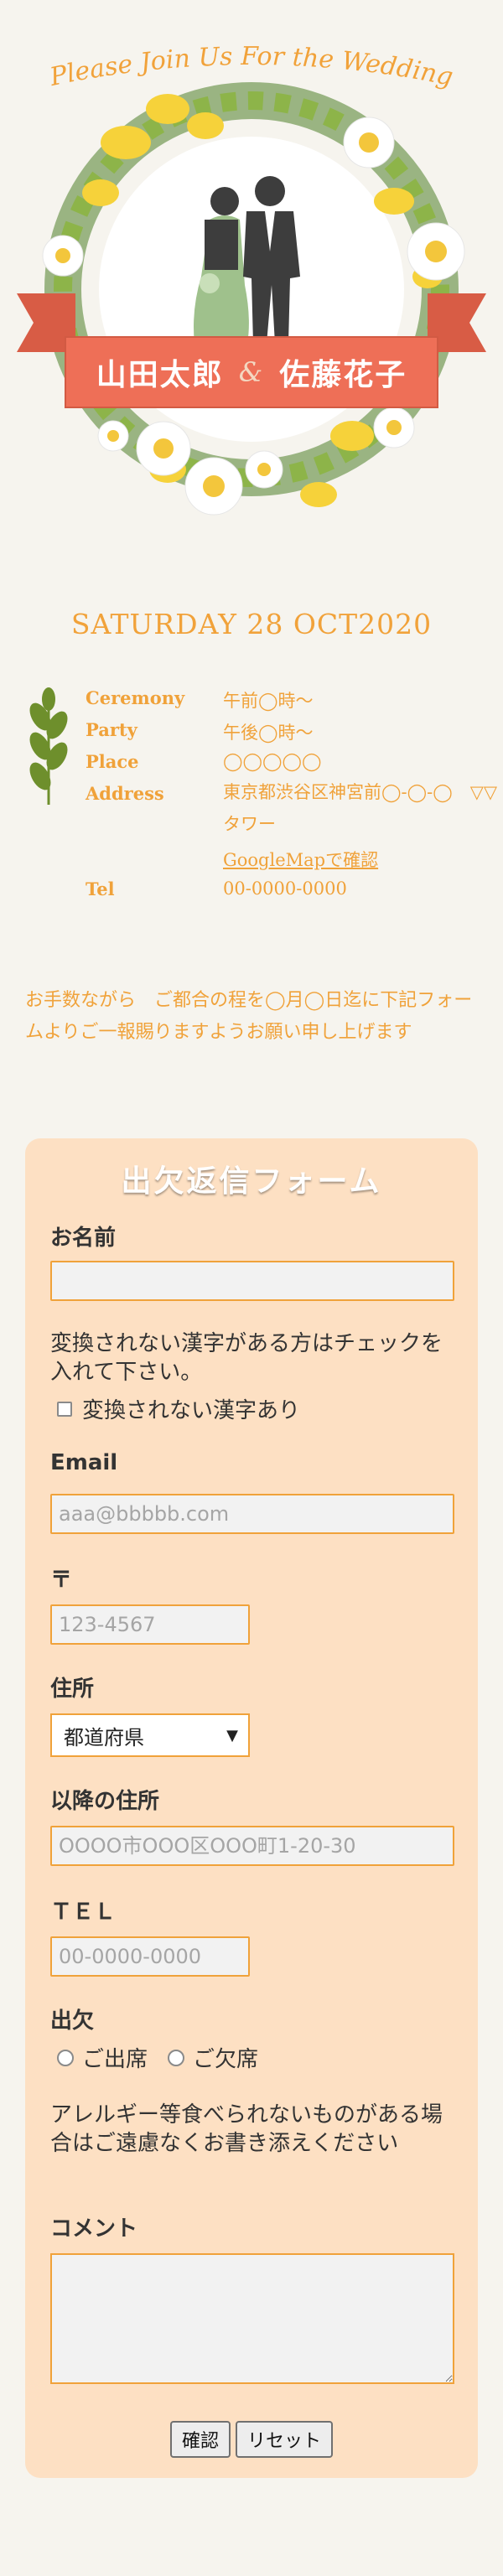  Describe the element at coordinates (84, 1462) in the screenshot. I see `email-label: Email` at that location.